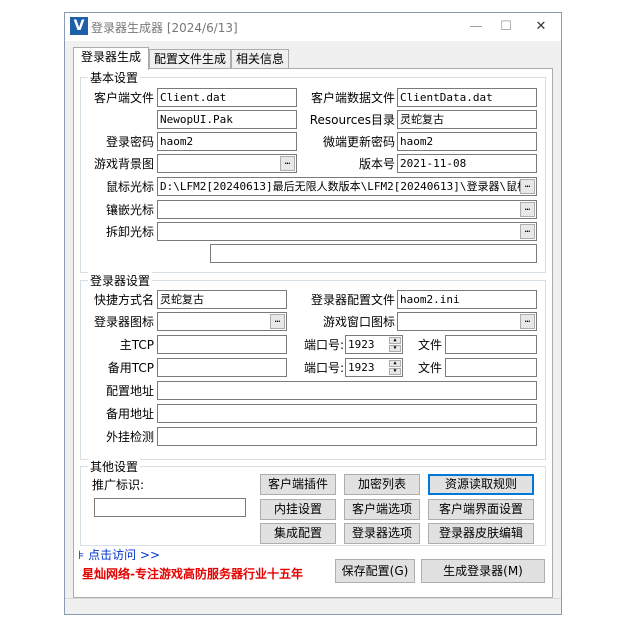 The width and height of the screenshot is (627, 627). Describe the element at coordinates (164, 28) in the screenshot. I see `window-title: 登录器生成器 [2024/6/13]` at that location.